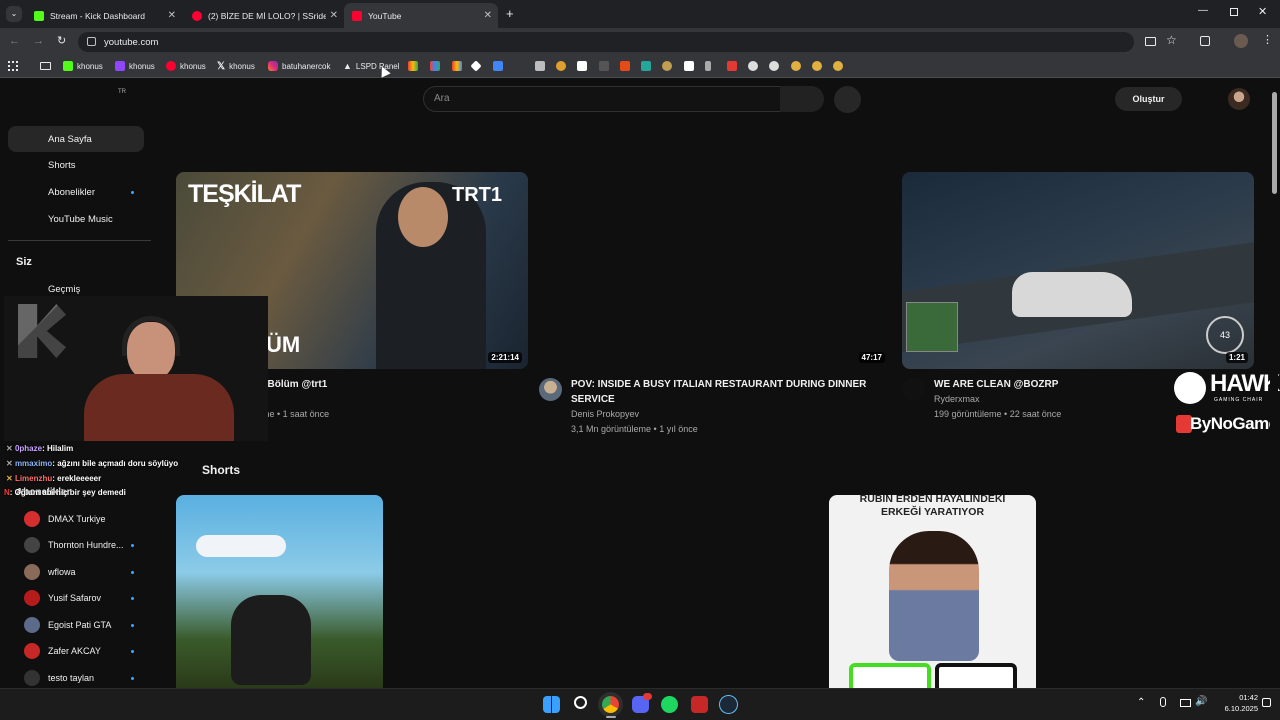  I want to click on site-info-icon, so click(91, 41).